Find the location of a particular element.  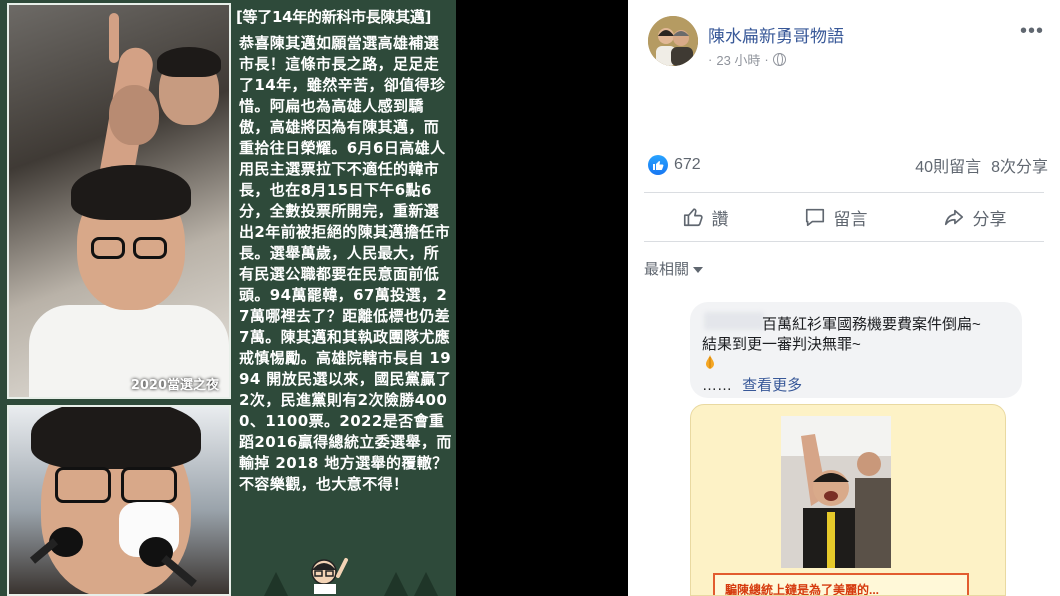

comment-button: 留言 is located at coordinates (836, 217).